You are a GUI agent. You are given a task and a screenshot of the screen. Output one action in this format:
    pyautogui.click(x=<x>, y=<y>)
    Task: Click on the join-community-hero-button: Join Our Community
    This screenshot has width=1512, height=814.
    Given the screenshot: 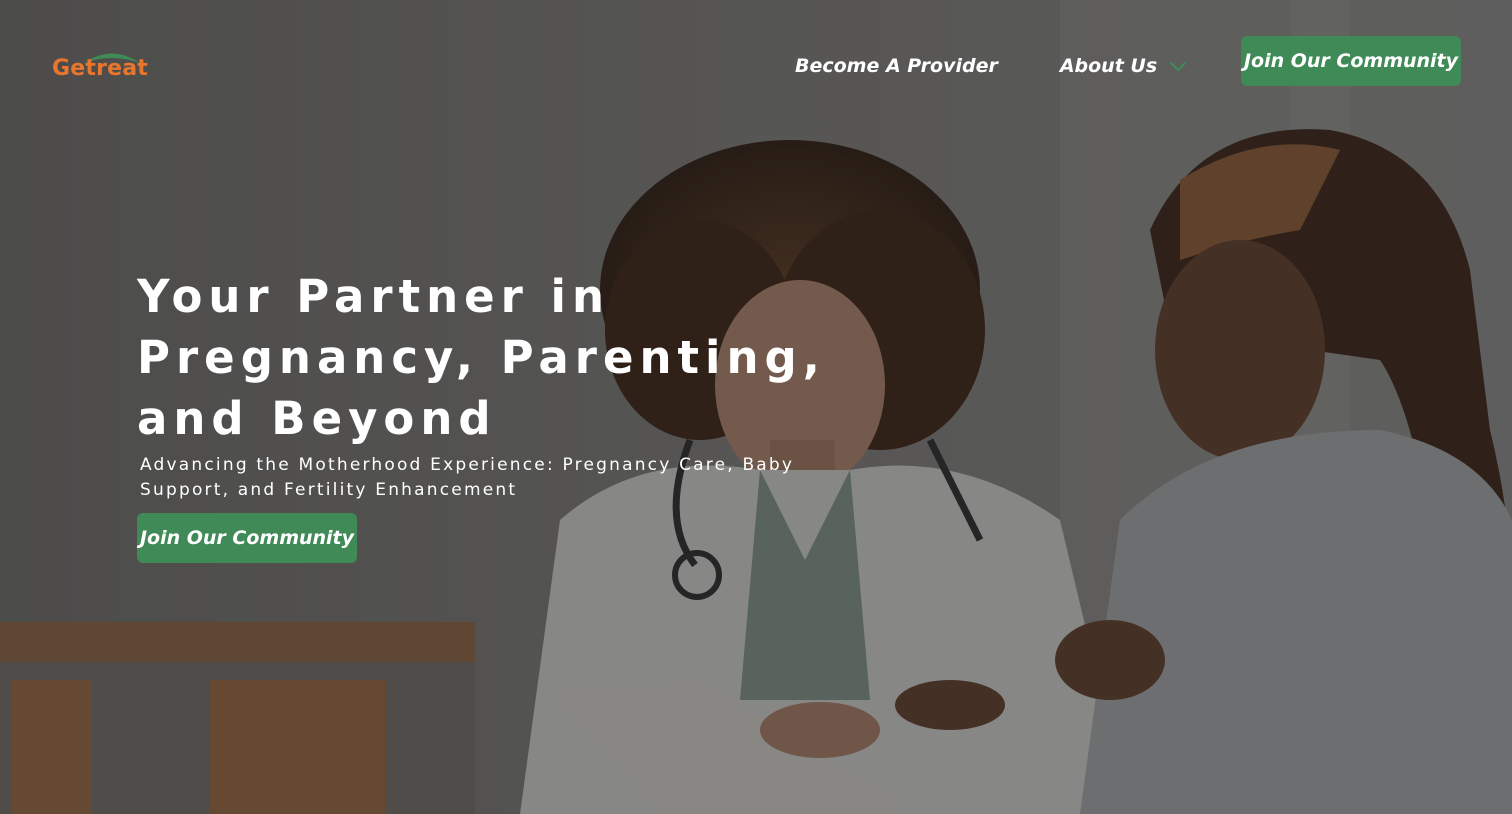 What is the action you would take?
    pyautogui.click(x=247, y=538)
    